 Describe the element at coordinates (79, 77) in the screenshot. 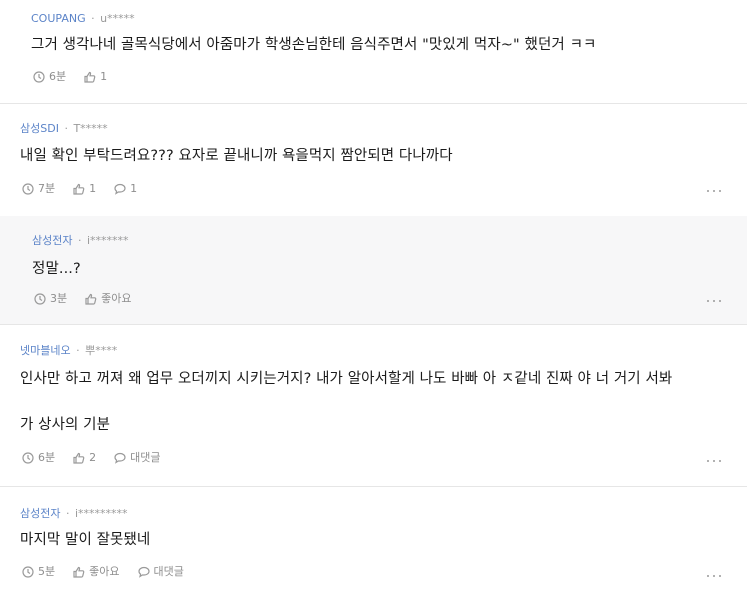

I see `comment-actions: 6분 1` at that location.